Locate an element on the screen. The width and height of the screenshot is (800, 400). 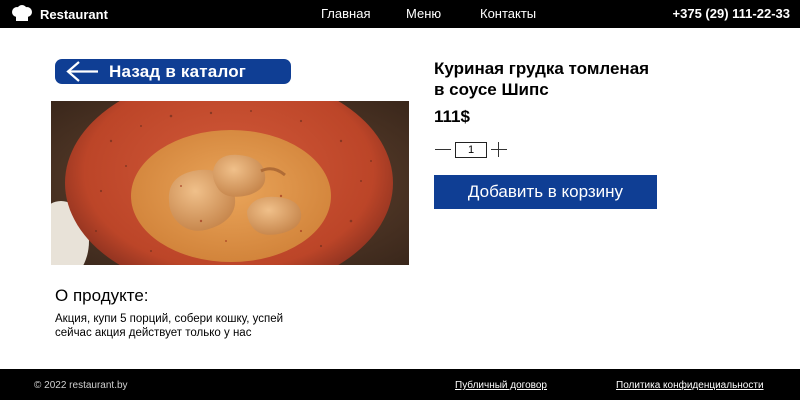
increase-quantity-button is located at coordinates (499, 149).